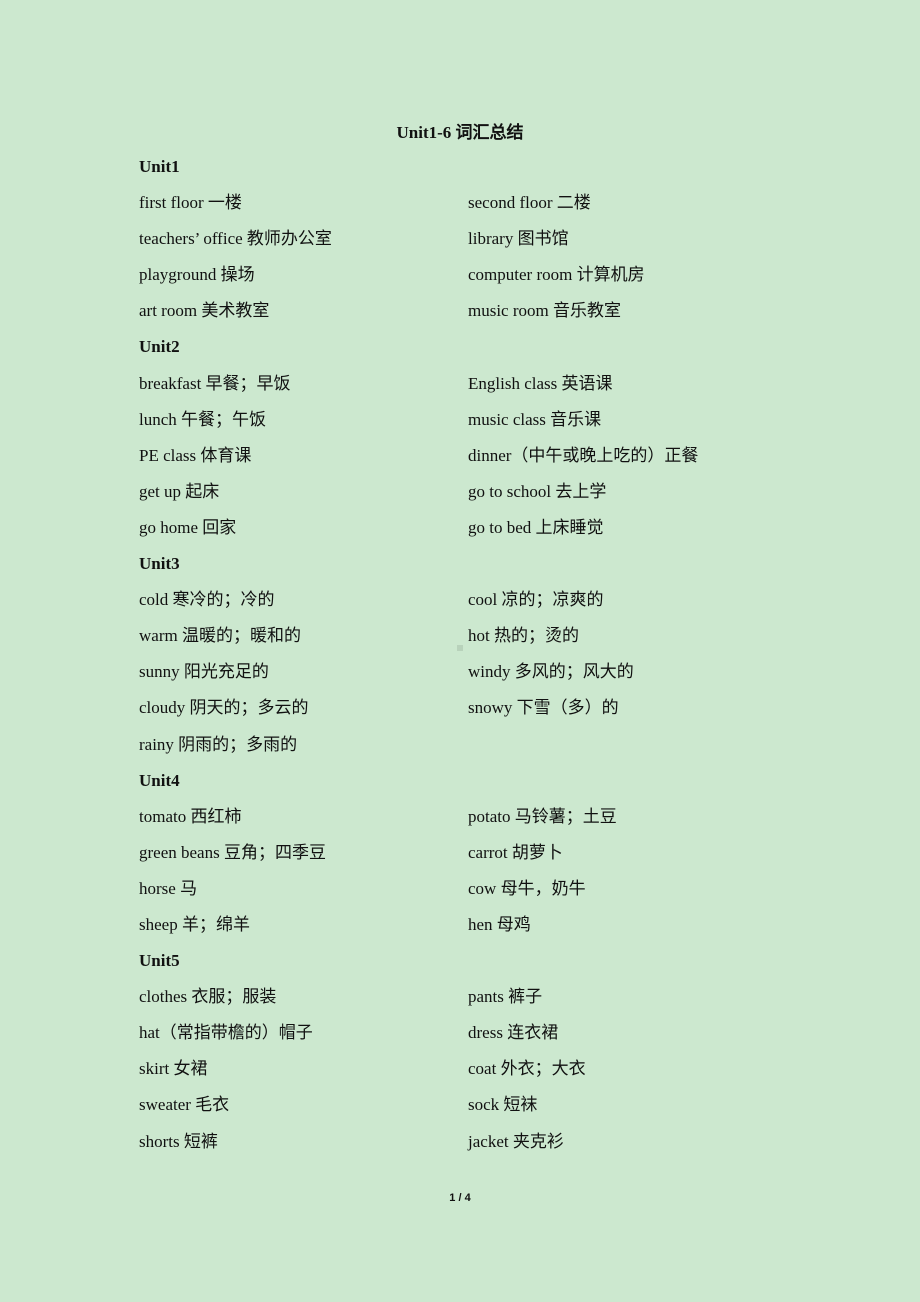  I want to click on vocab-entry: hen 母鸡, so click(499, 924).